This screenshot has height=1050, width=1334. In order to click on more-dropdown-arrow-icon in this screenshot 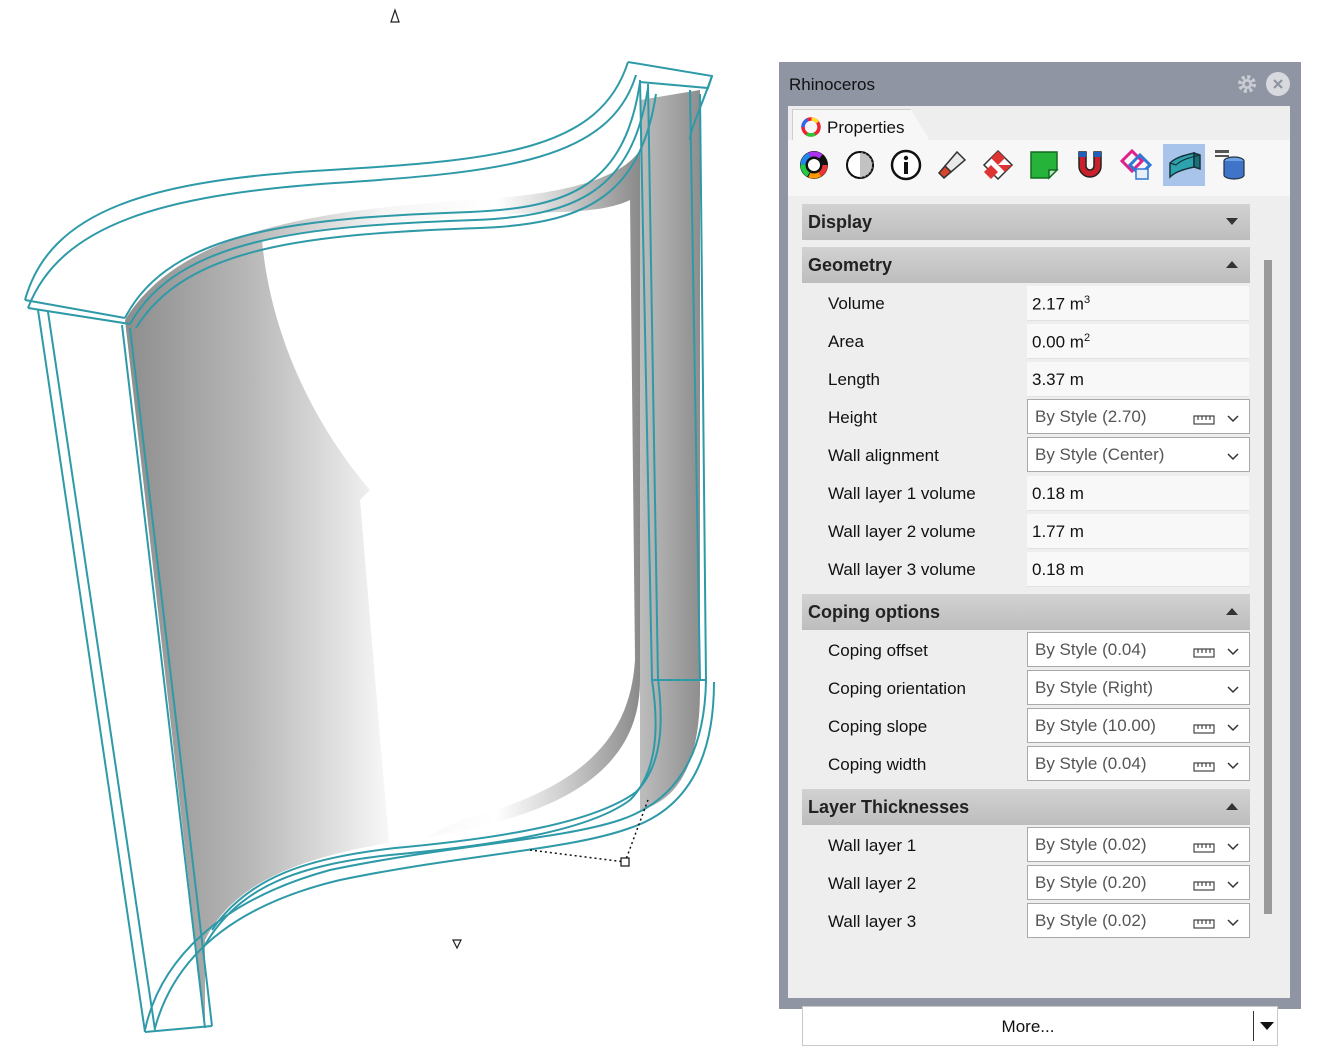, I will do `click(1267, 1026)`.